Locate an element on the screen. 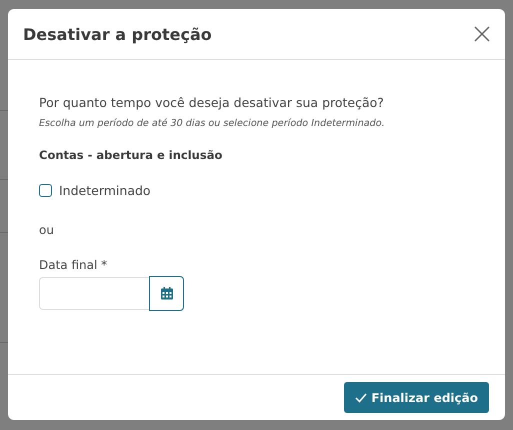 This screenshot has height=430, width=513. checkbox-label: Indeterminado is located at coordinates (105, 190).